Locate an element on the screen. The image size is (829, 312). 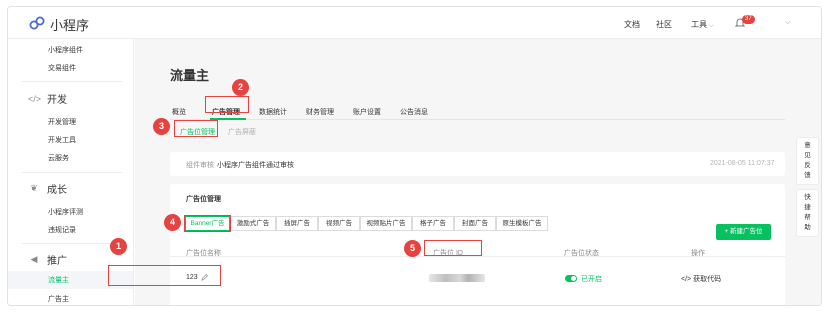
help-char: 捷 is located at coordinates (807, 207).